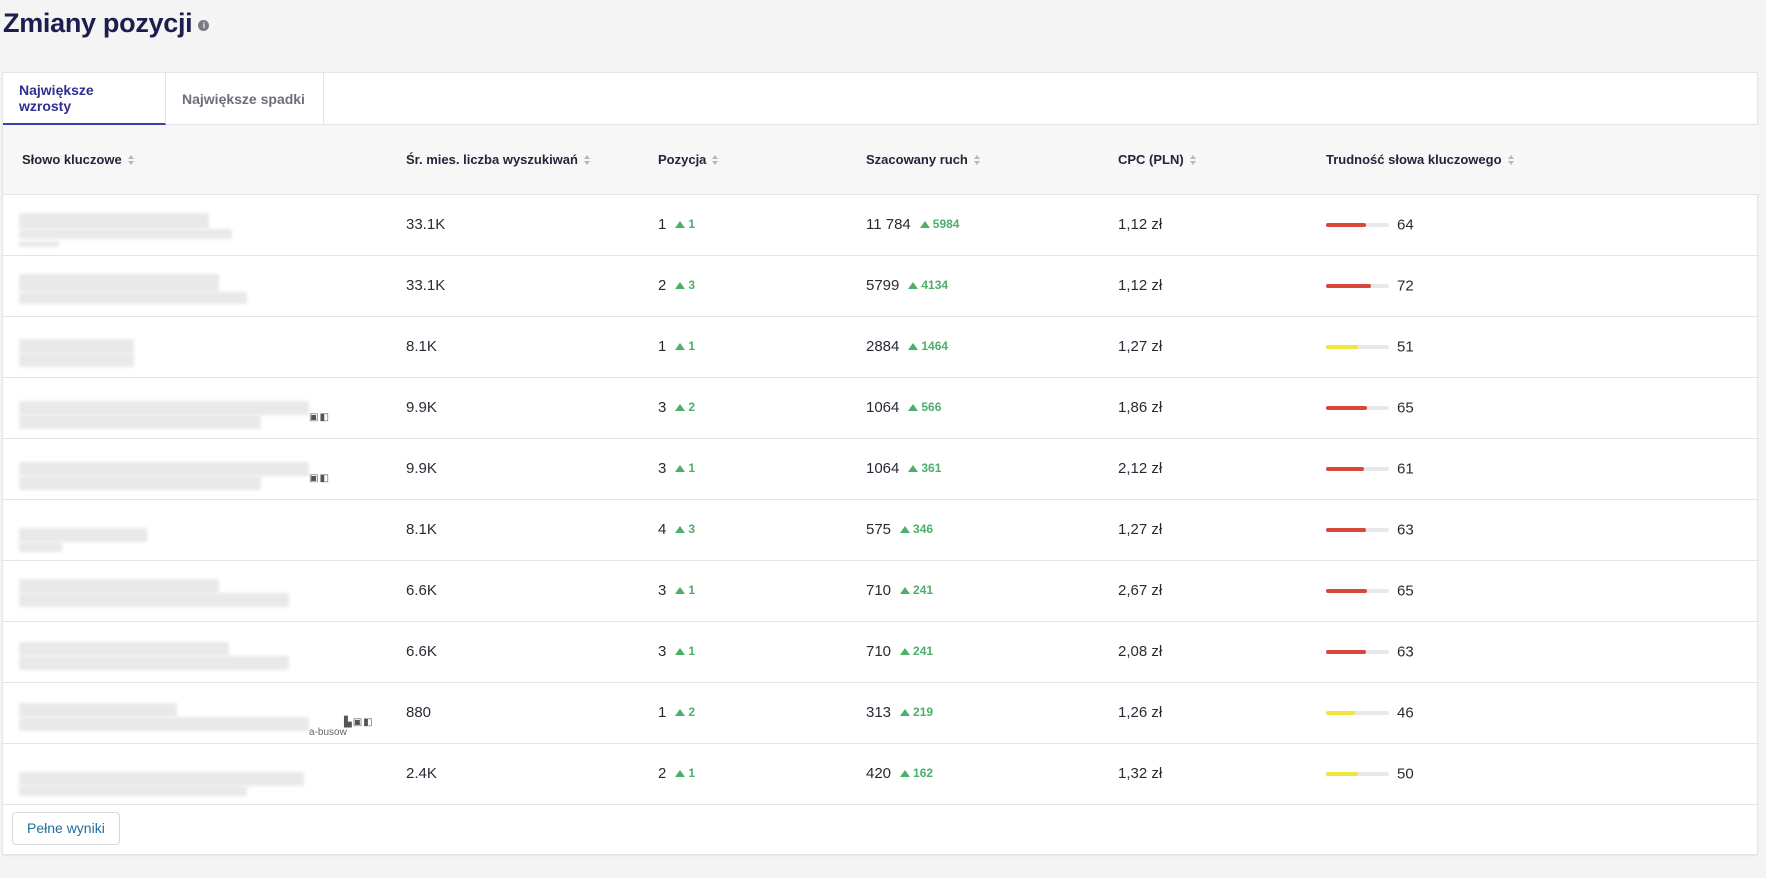 The width and height of the screenshot is (1766, 878). I want to click on traffic-change-value: 219, so click(923, 712).